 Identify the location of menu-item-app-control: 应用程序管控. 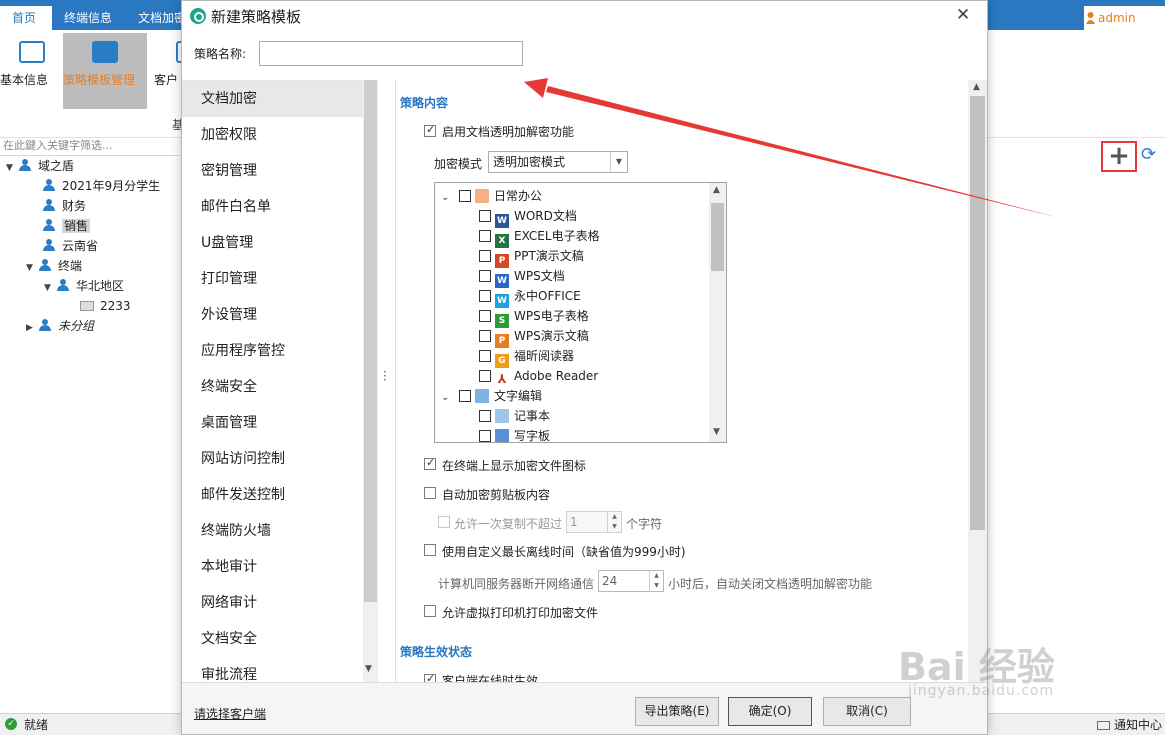
(272, 351).